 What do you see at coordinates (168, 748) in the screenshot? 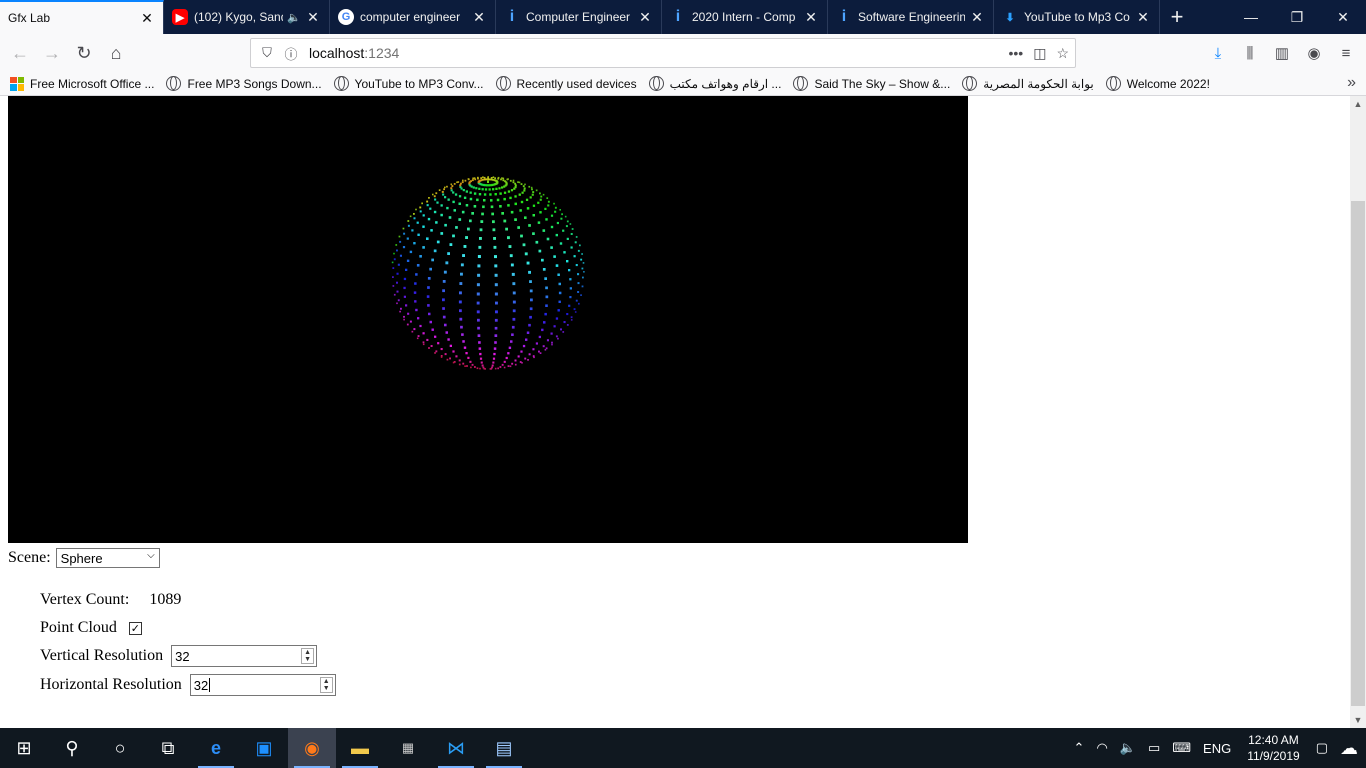
I see `task-view-icon: ⧉` at bounding box center [168, 748].